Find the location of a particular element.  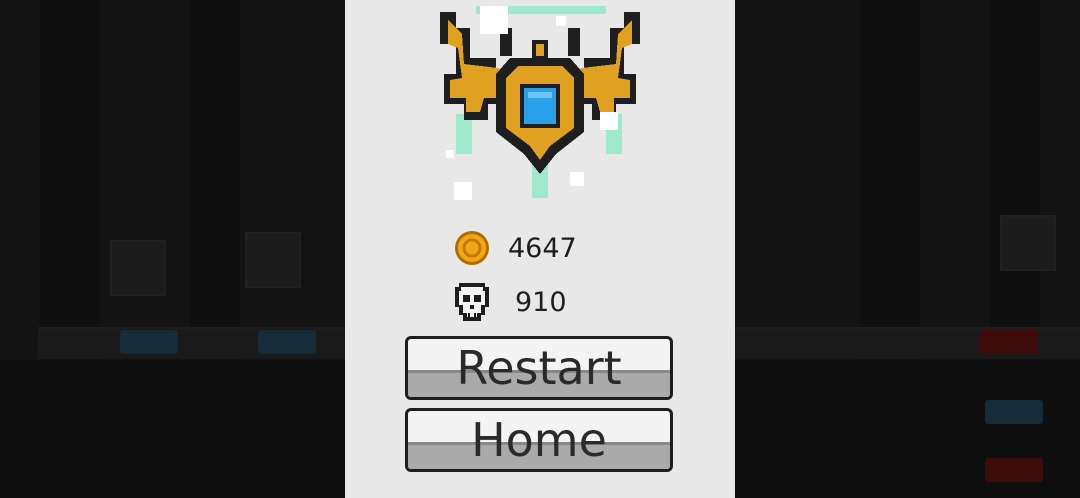

coin-count: 4647 is located at coordinates (542, 248).